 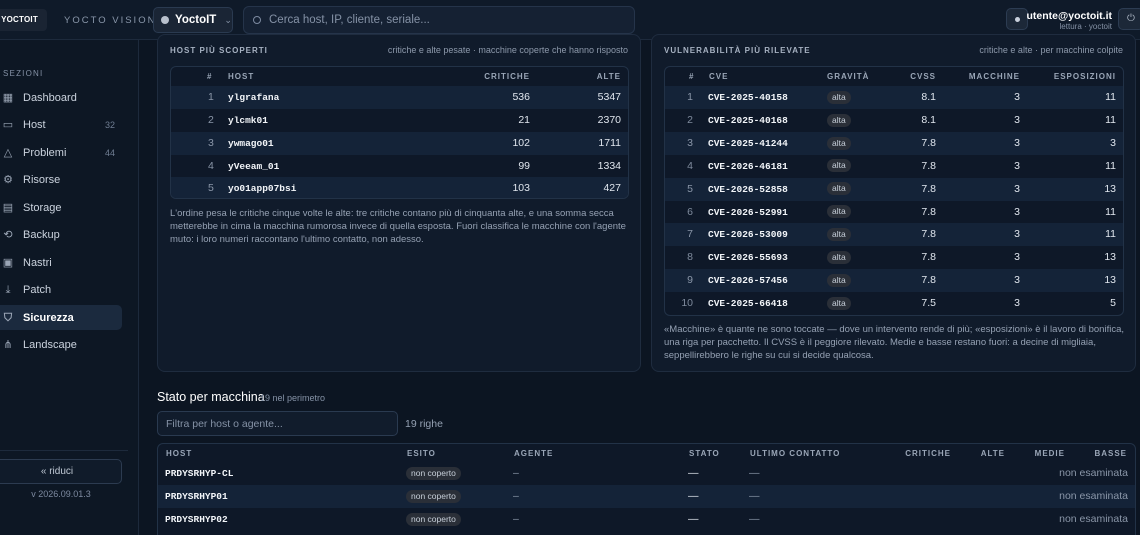 What do you see at coordinates (262, 187) in the screenshot?
I see `row-host: yo01app07bsi` at bounding box center [262, 187].